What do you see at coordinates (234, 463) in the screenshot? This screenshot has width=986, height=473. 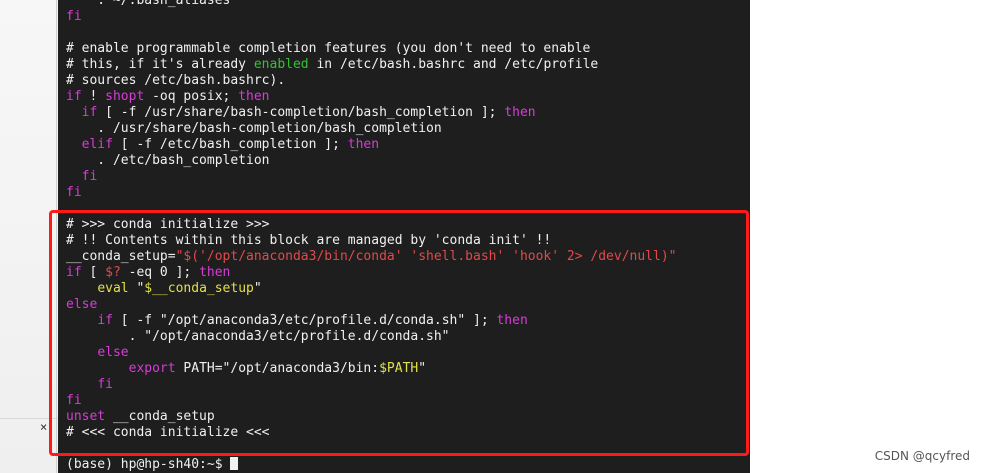 I see `terminal-cursor` at bounding box center [234, 463].